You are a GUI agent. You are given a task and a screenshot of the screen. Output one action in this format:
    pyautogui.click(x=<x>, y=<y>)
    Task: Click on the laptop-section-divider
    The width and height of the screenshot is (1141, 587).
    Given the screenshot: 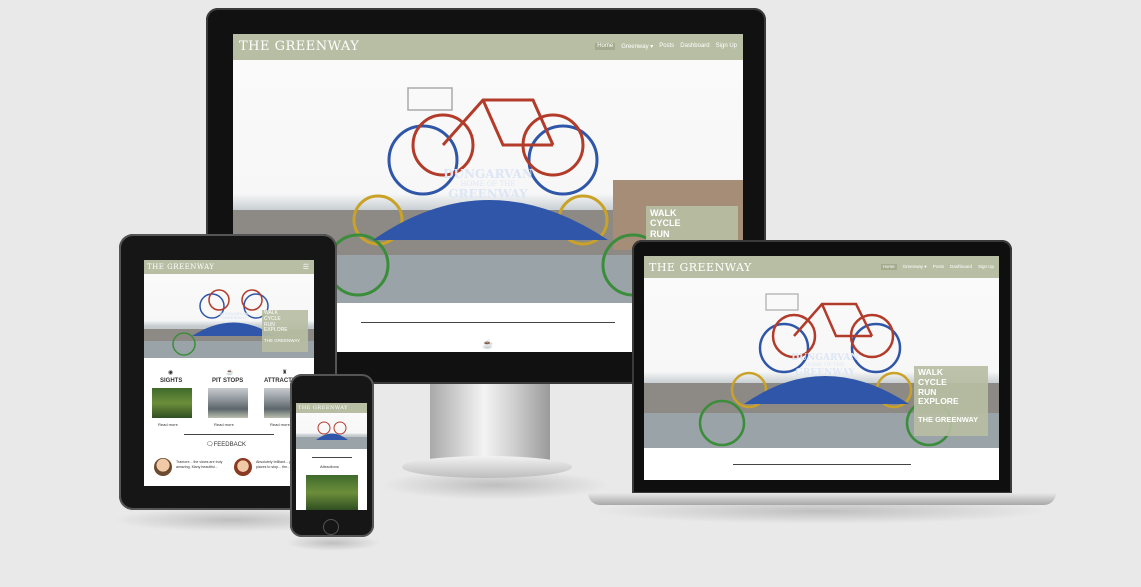 What is the action you would take?
    pyautogui.click(x=822, y=464)
    